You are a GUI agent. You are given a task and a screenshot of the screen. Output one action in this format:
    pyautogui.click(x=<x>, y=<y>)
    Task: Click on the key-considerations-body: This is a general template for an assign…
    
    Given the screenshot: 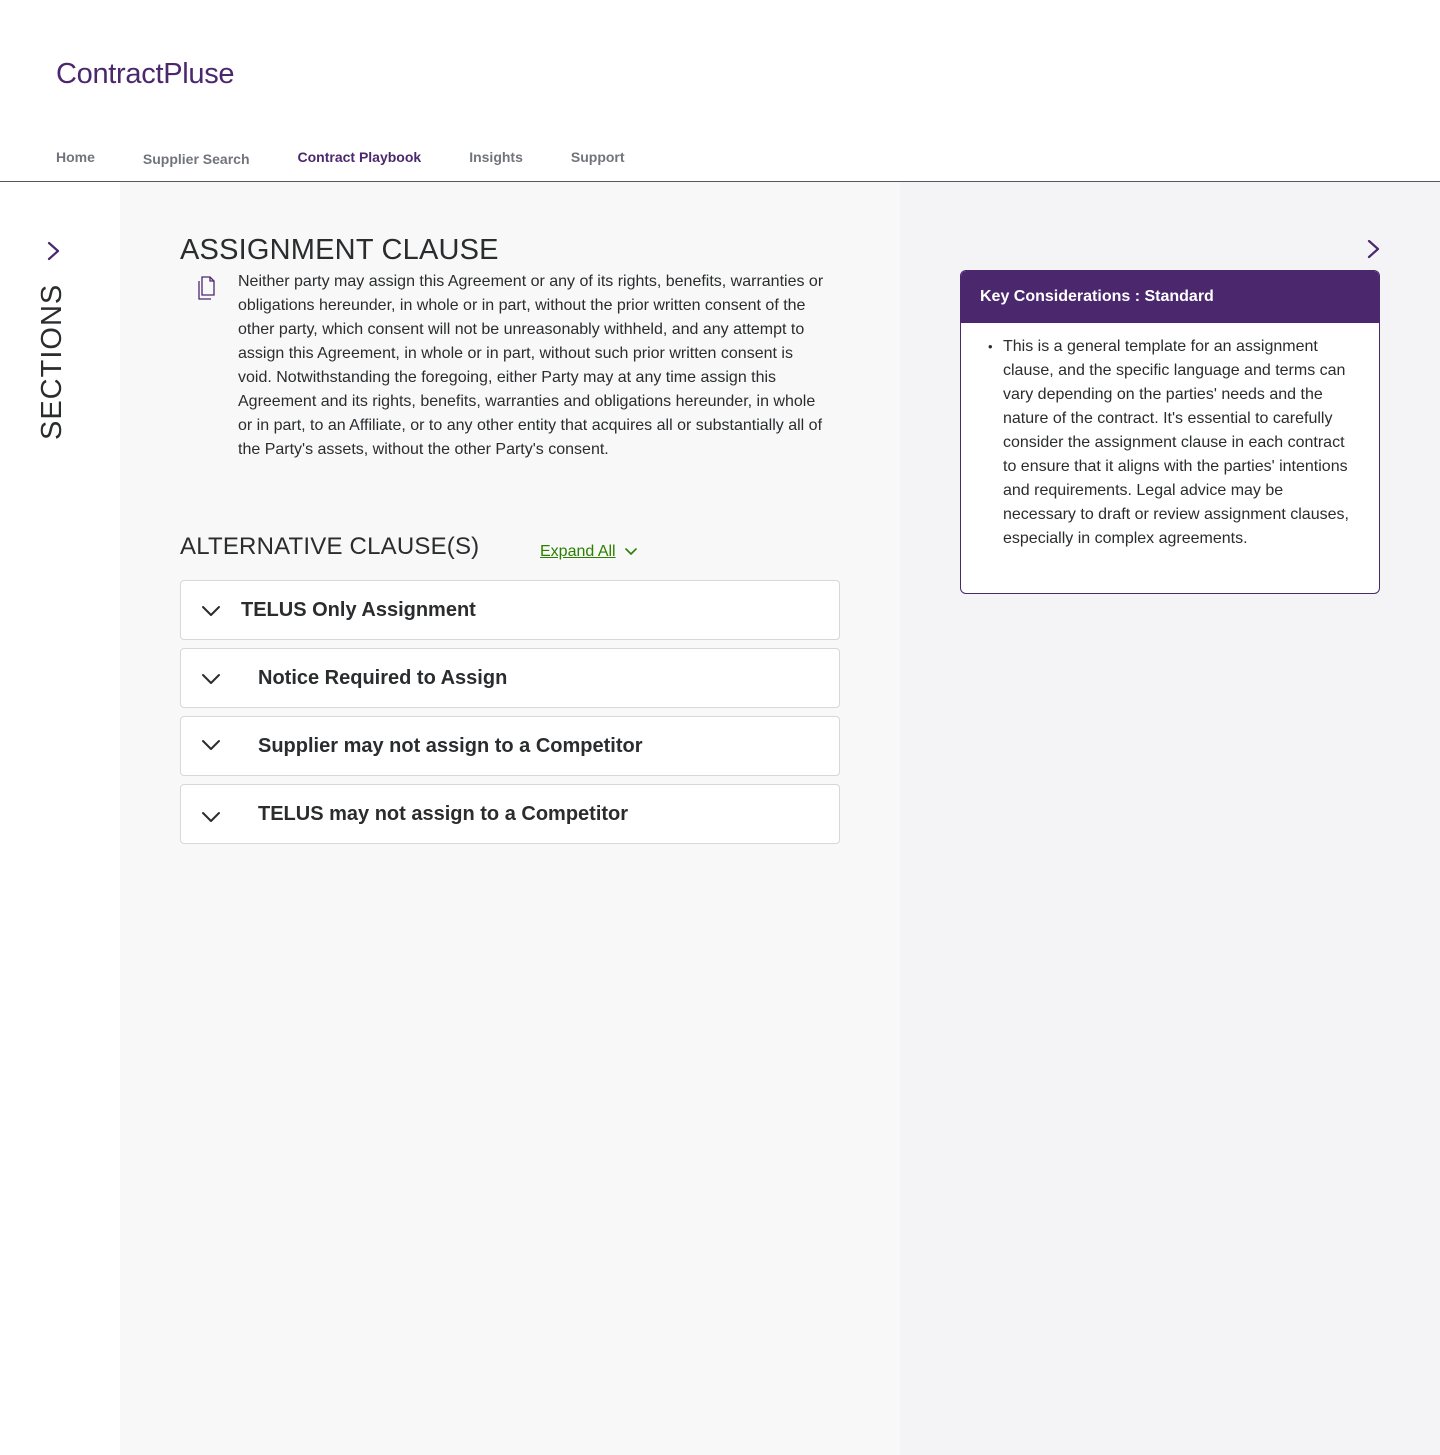 What is the action you would take?
    pyautogui.click(x=1170, y=437)
    